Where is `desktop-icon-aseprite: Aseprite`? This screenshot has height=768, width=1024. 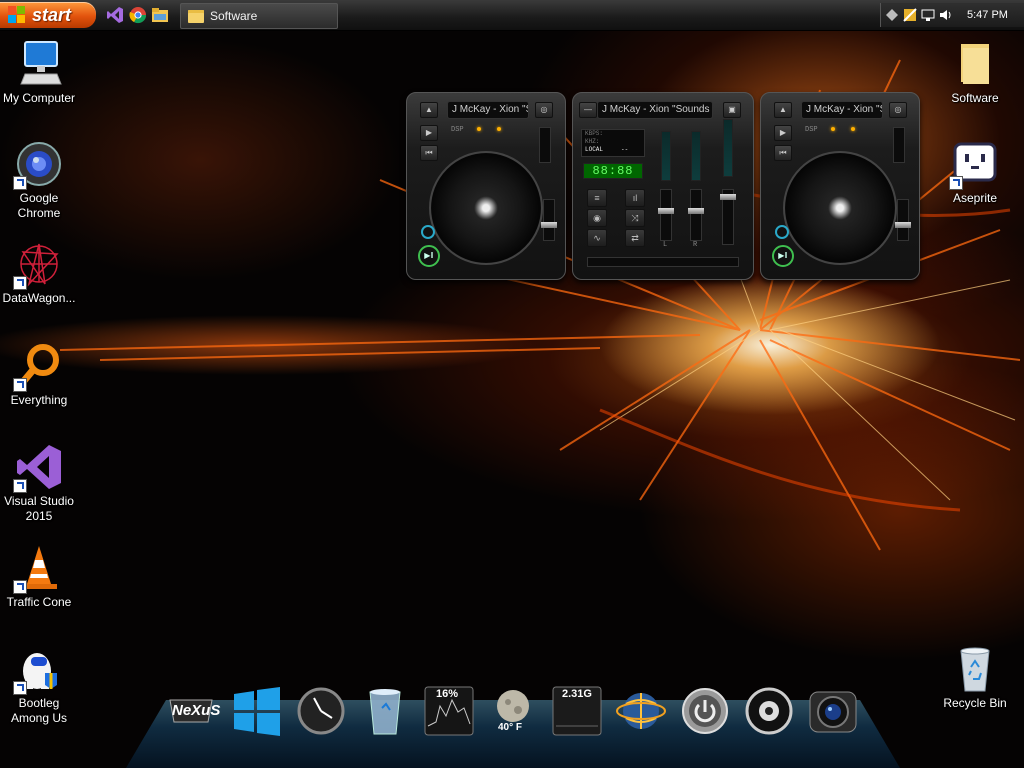 desktop-icon-aseprite: Aseprite is located at coordinates (975, 173).